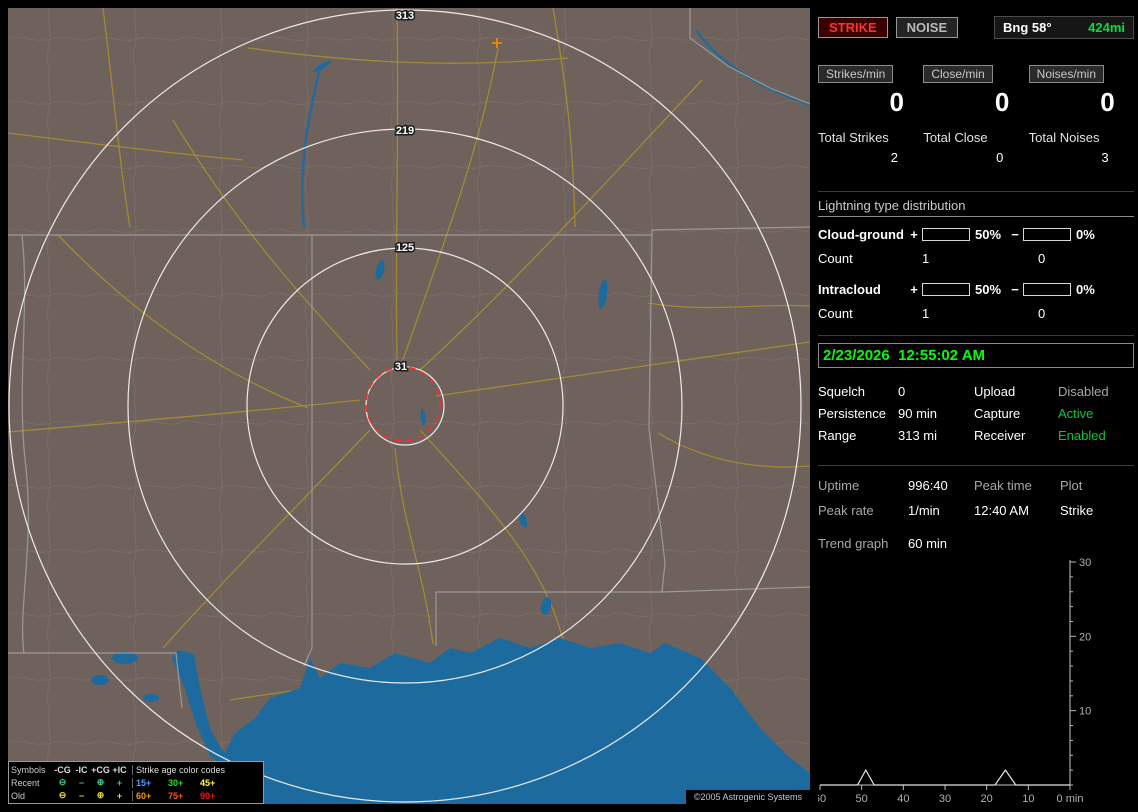  I want to click on strikes-per-min: Strikes/min 0, so click(870, 91).